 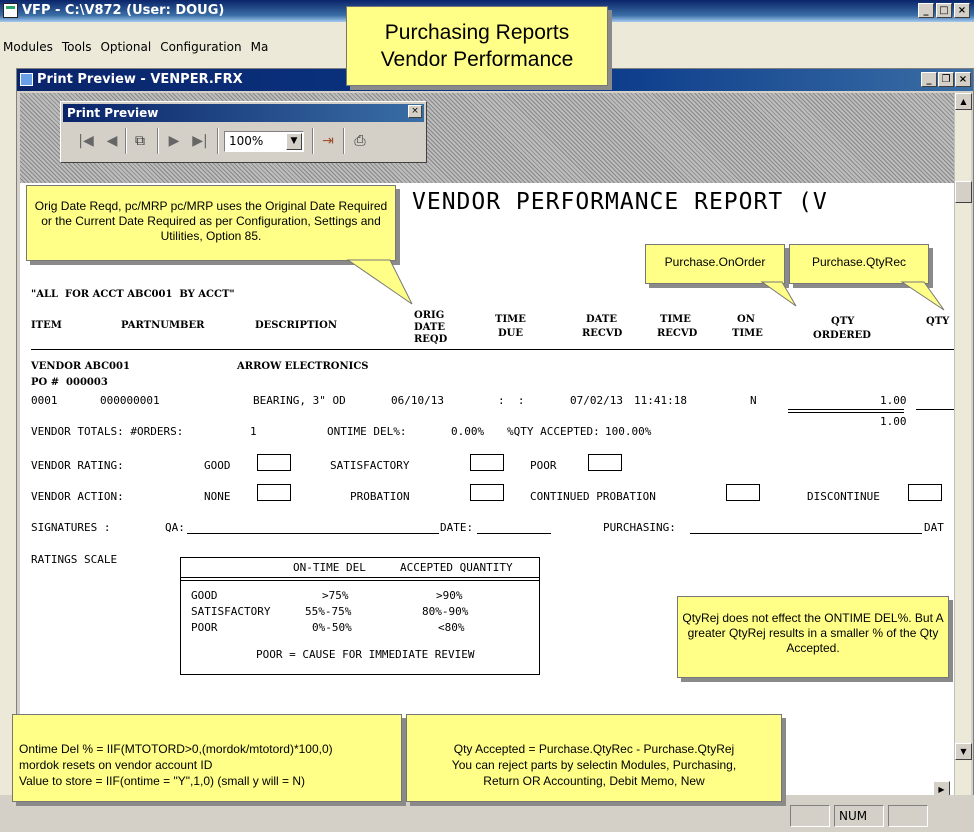 What do you see at coordinates (859, 816) in the screenshot?
I see `status-num: NUM` at bounding box center [859, 816].